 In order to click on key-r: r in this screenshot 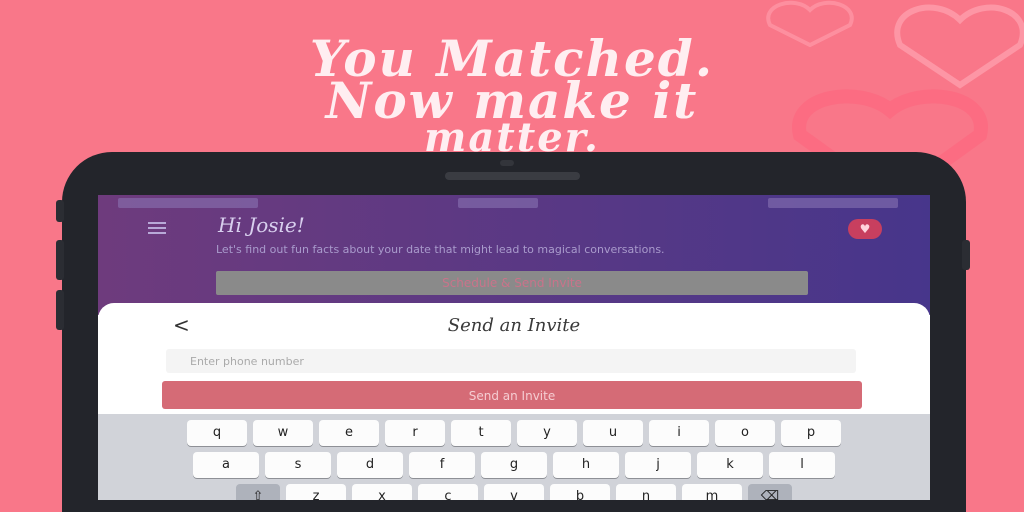, I will do `click(415, 433)`.